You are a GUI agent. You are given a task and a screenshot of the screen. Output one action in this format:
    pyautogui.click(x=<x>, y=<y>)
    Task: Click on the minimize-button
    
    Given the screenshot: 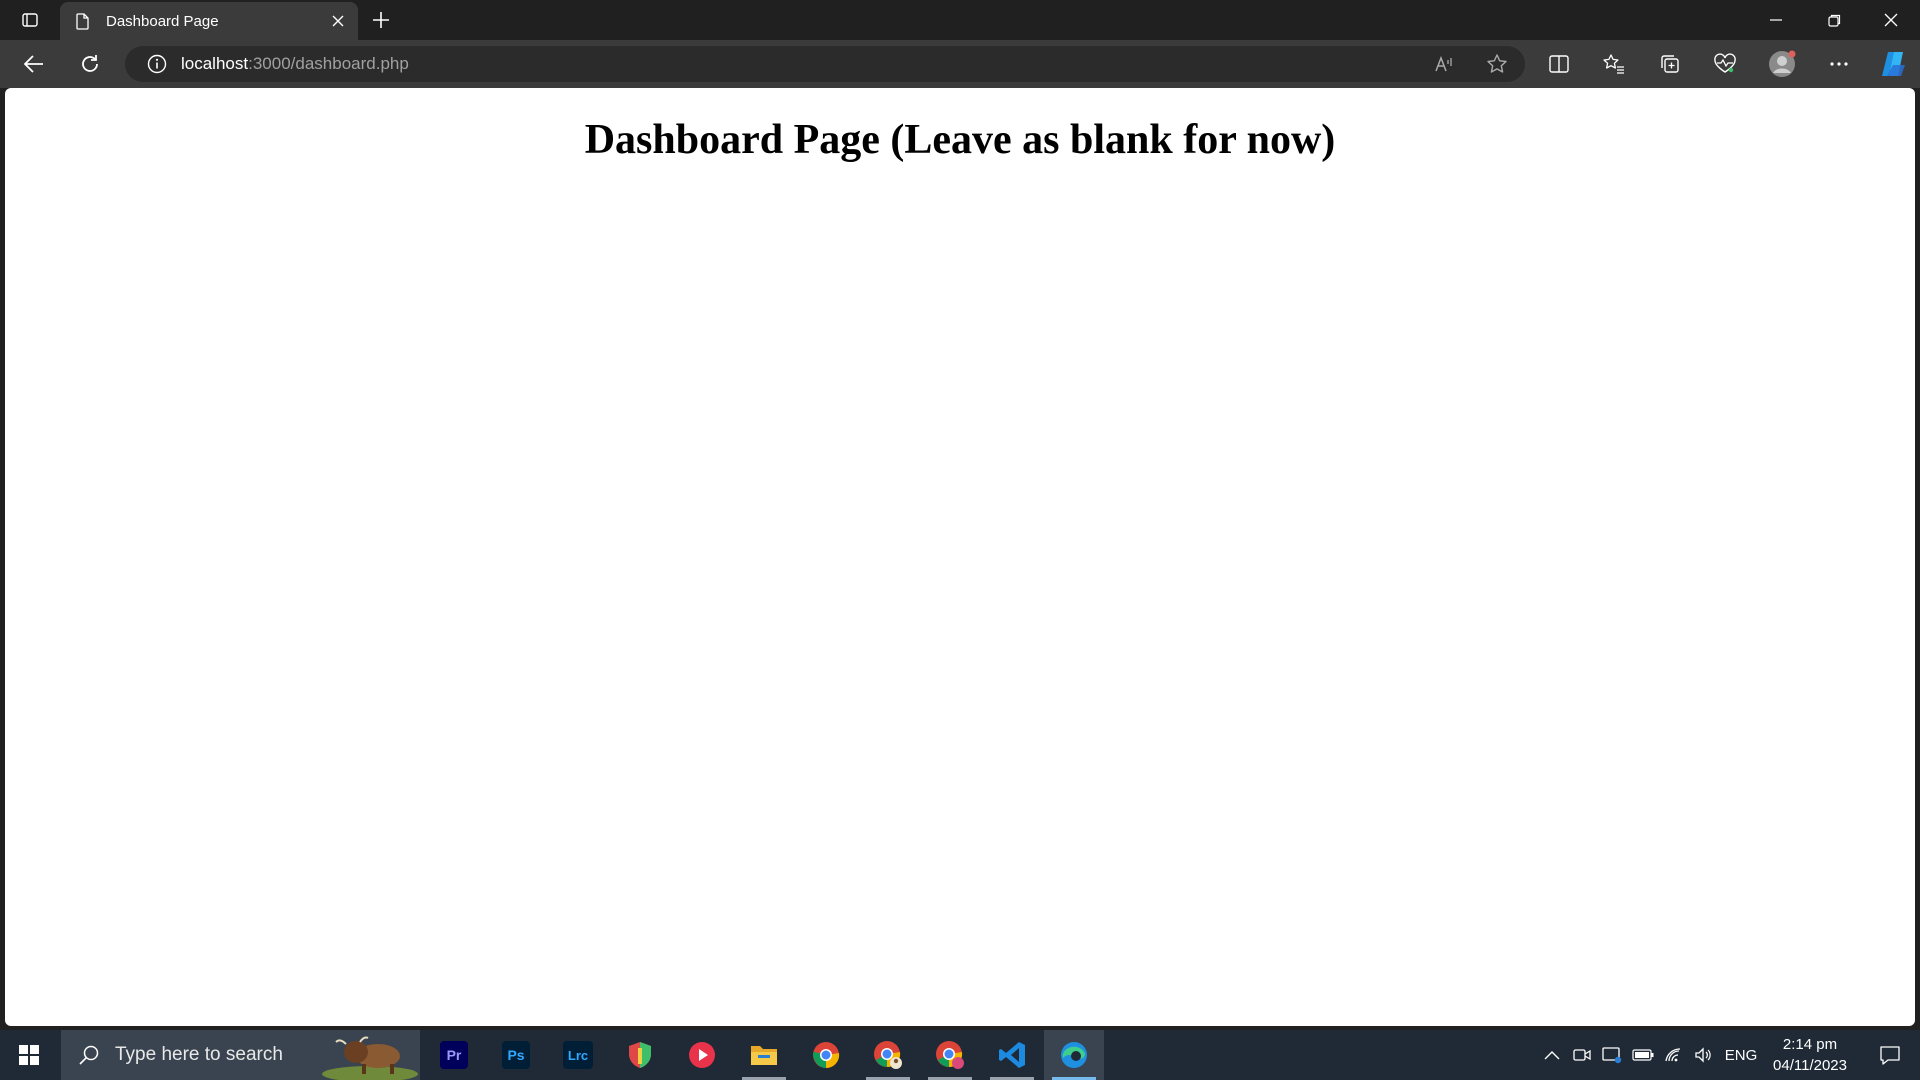 What is the action you would take?
    pyautogui.click(x=1776, y=20)
    